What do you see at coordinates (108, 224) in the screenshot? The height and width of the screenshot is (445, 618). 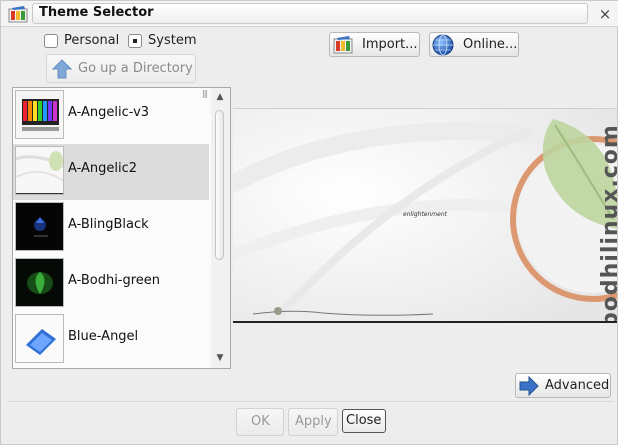 I see `theme-name: A-BlingBlack` at bounding box center [108, 224].